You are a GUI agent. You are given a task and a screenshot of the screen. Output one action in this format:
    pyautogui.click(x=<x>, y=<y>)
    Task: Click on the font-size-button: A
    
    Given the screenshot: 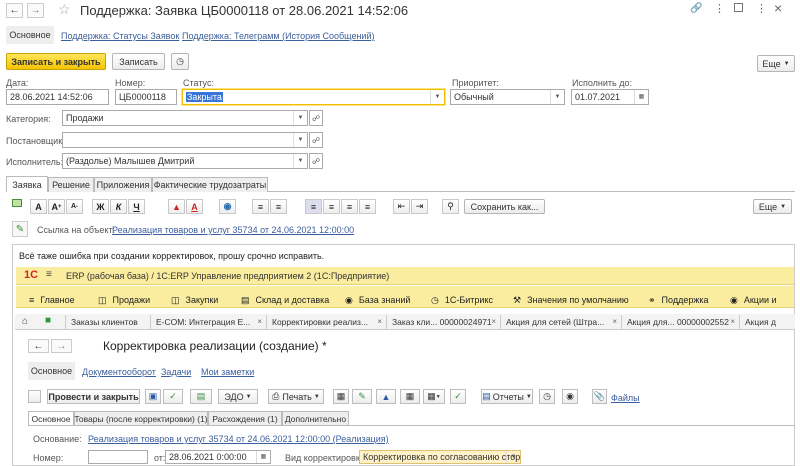 What is the action you would take?
    pyautogui.click(x=38, y=206)
    